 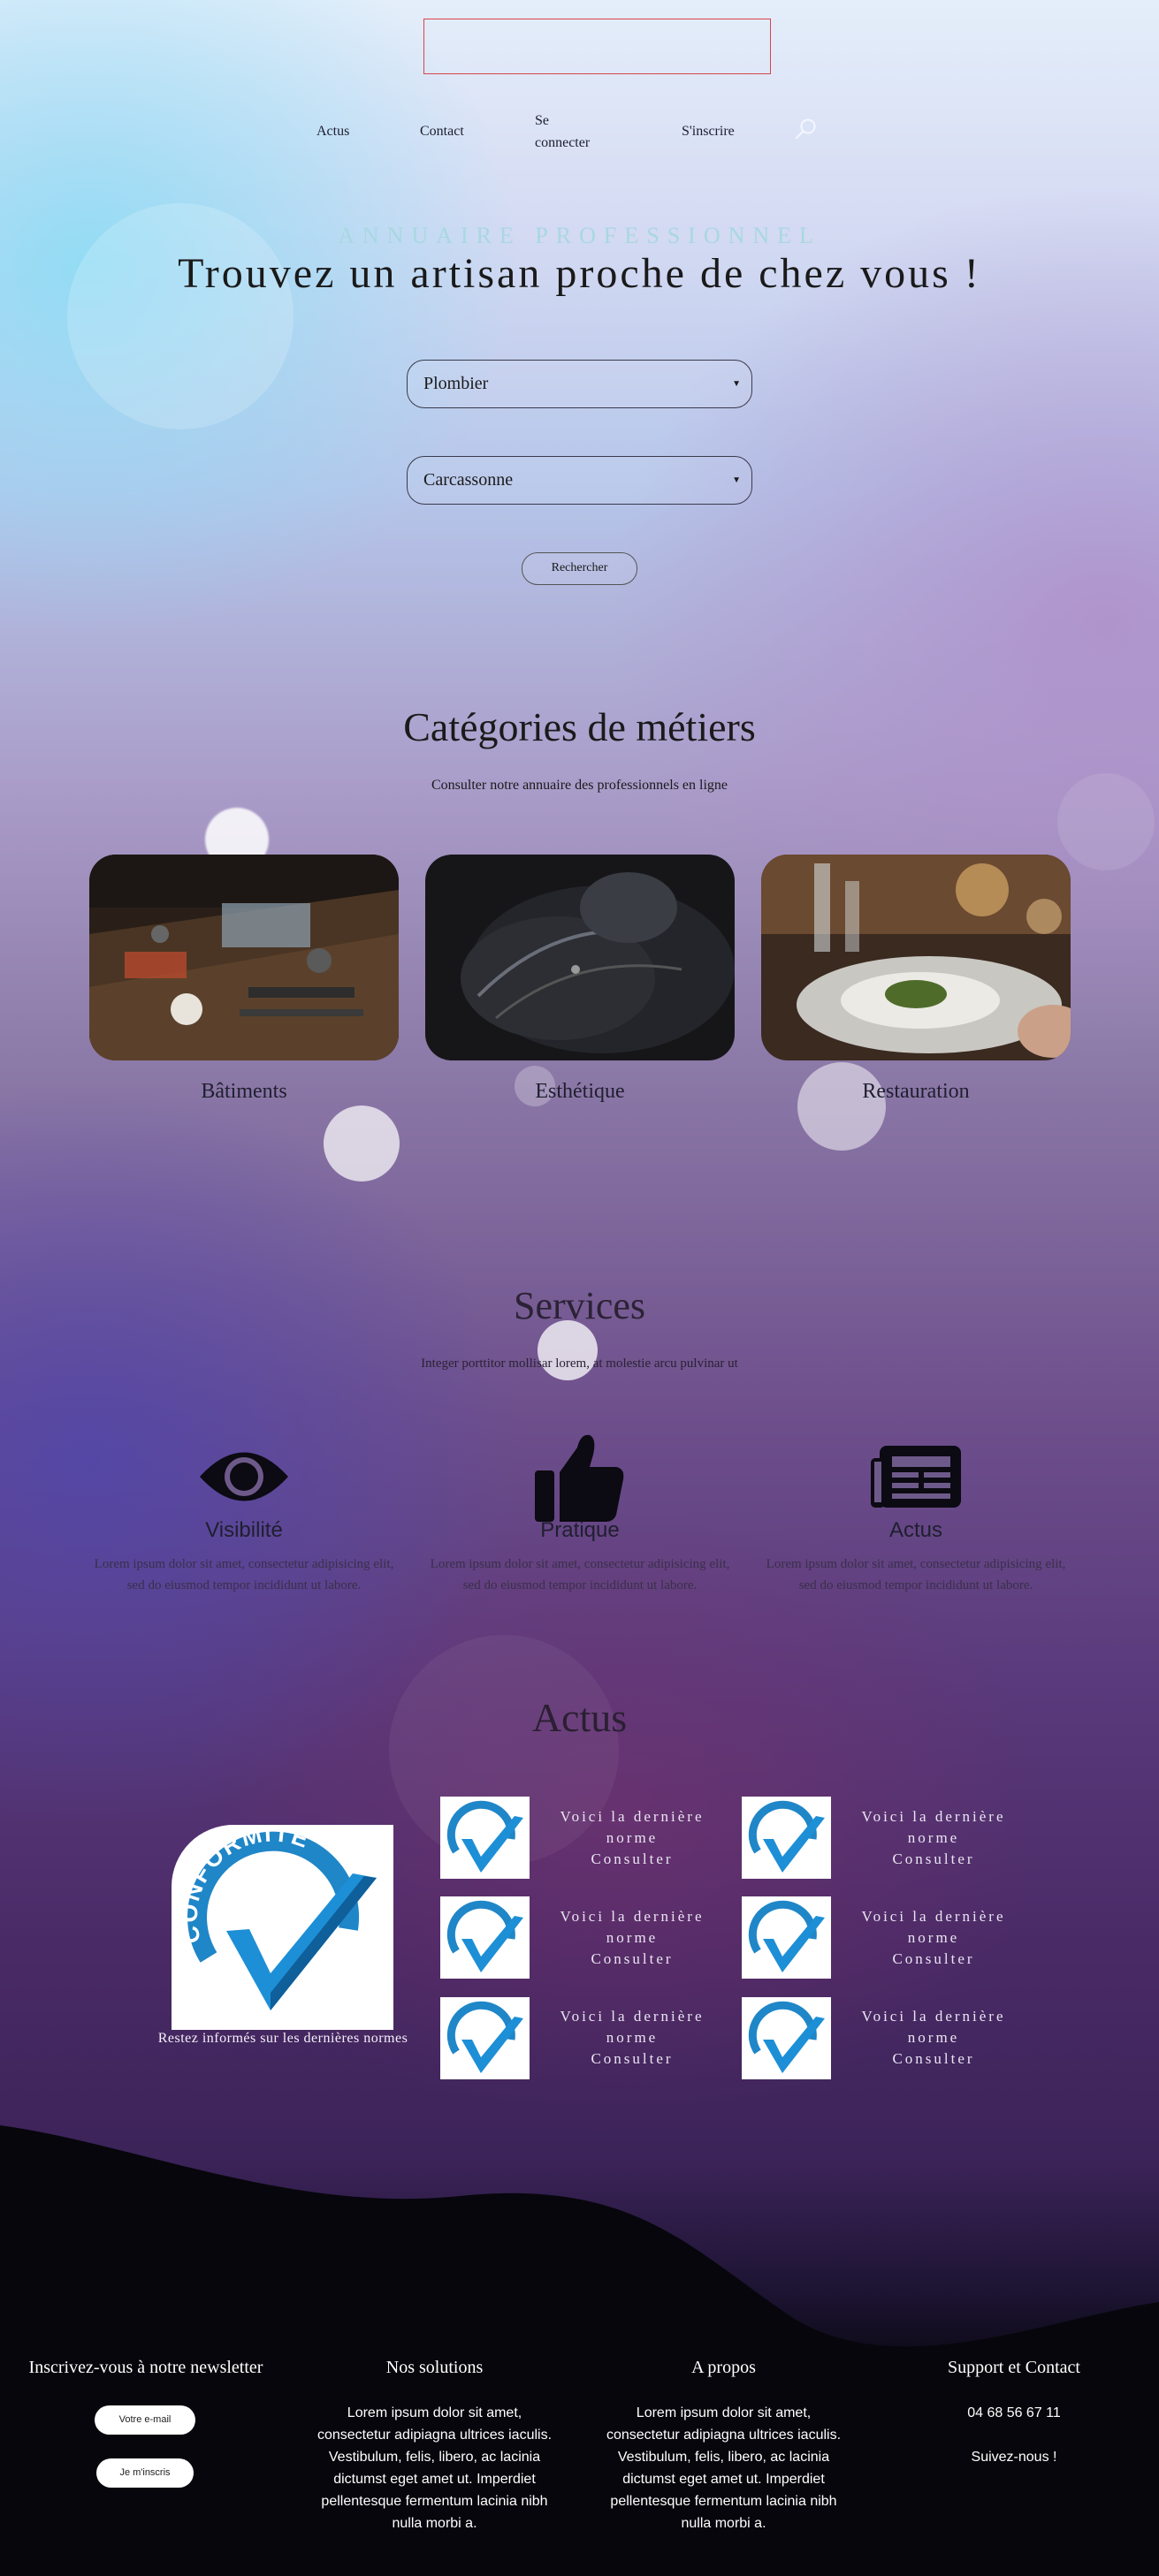 I want to click on beauty-tools-image, so click(x=580, y=957).